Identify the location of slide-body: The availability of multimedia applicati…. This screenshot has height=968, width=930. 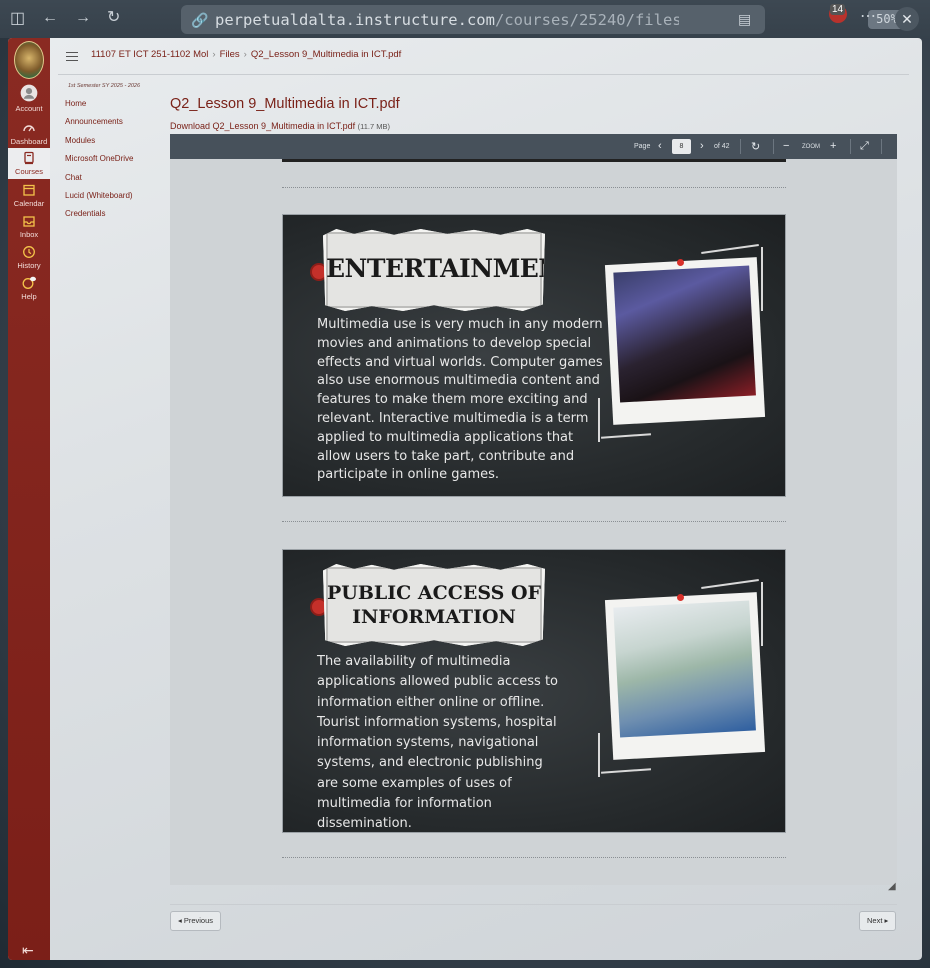
(438, 743).